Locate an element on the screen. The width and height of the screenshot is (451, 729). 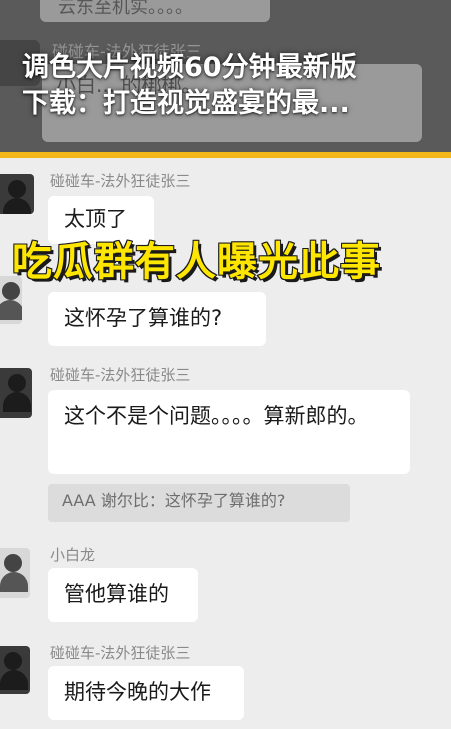
sender-name: 小白龙 is located at coordinates (73, 555).